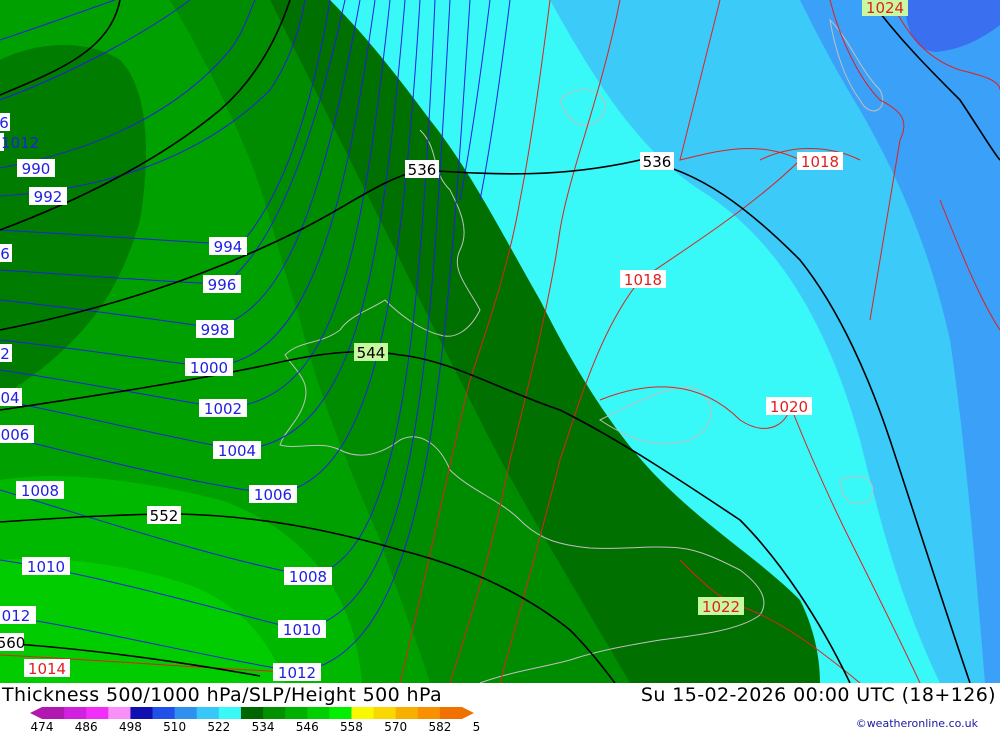 This screenshot has width=1000, height=733. I want to click on color-legend: 474486498510522534546558570582594606, so click(255, 719).